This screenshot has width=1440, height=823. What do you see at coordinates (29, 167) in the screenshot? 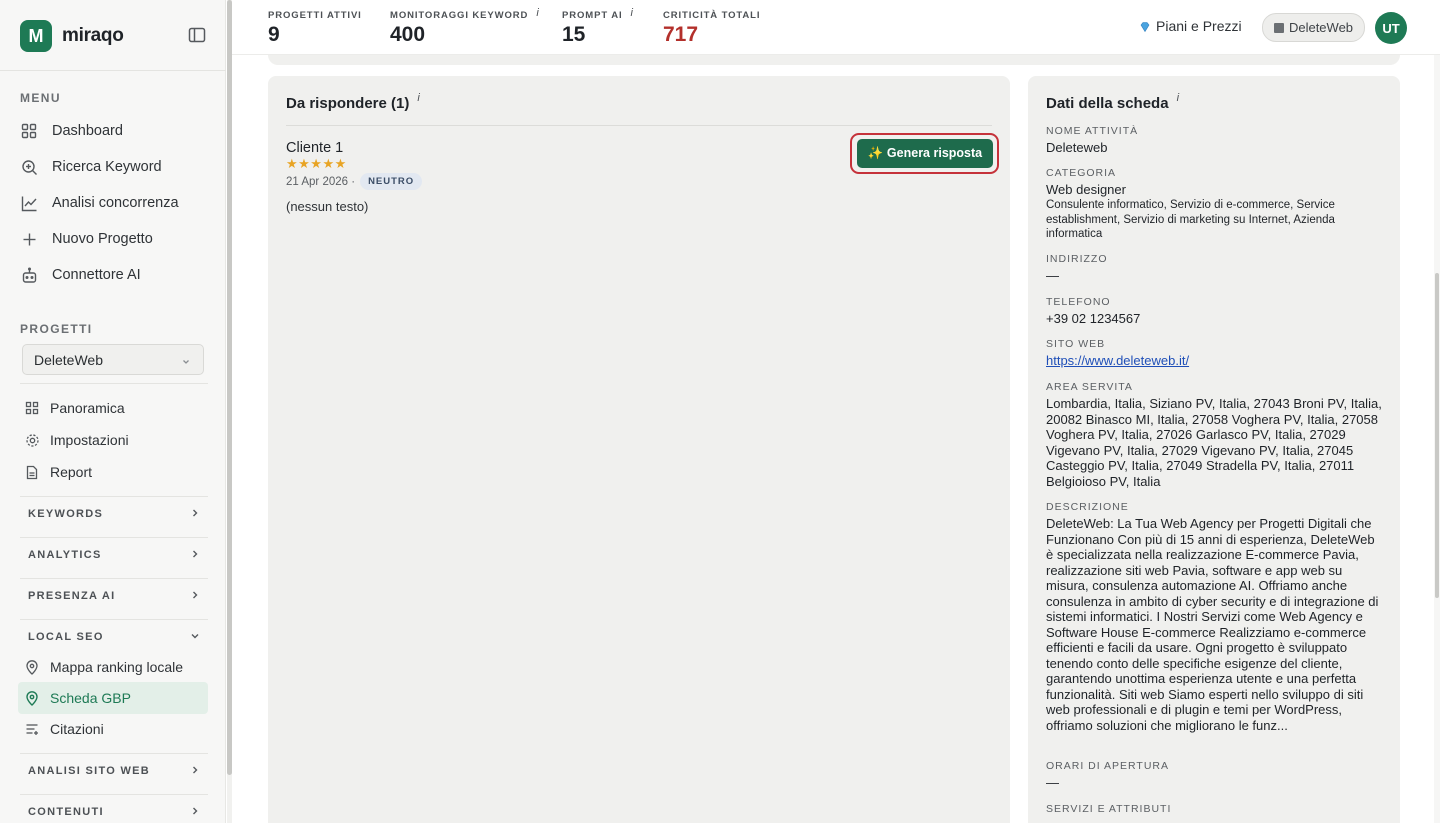
I see `search-icon` at bounding box center [29, 167].